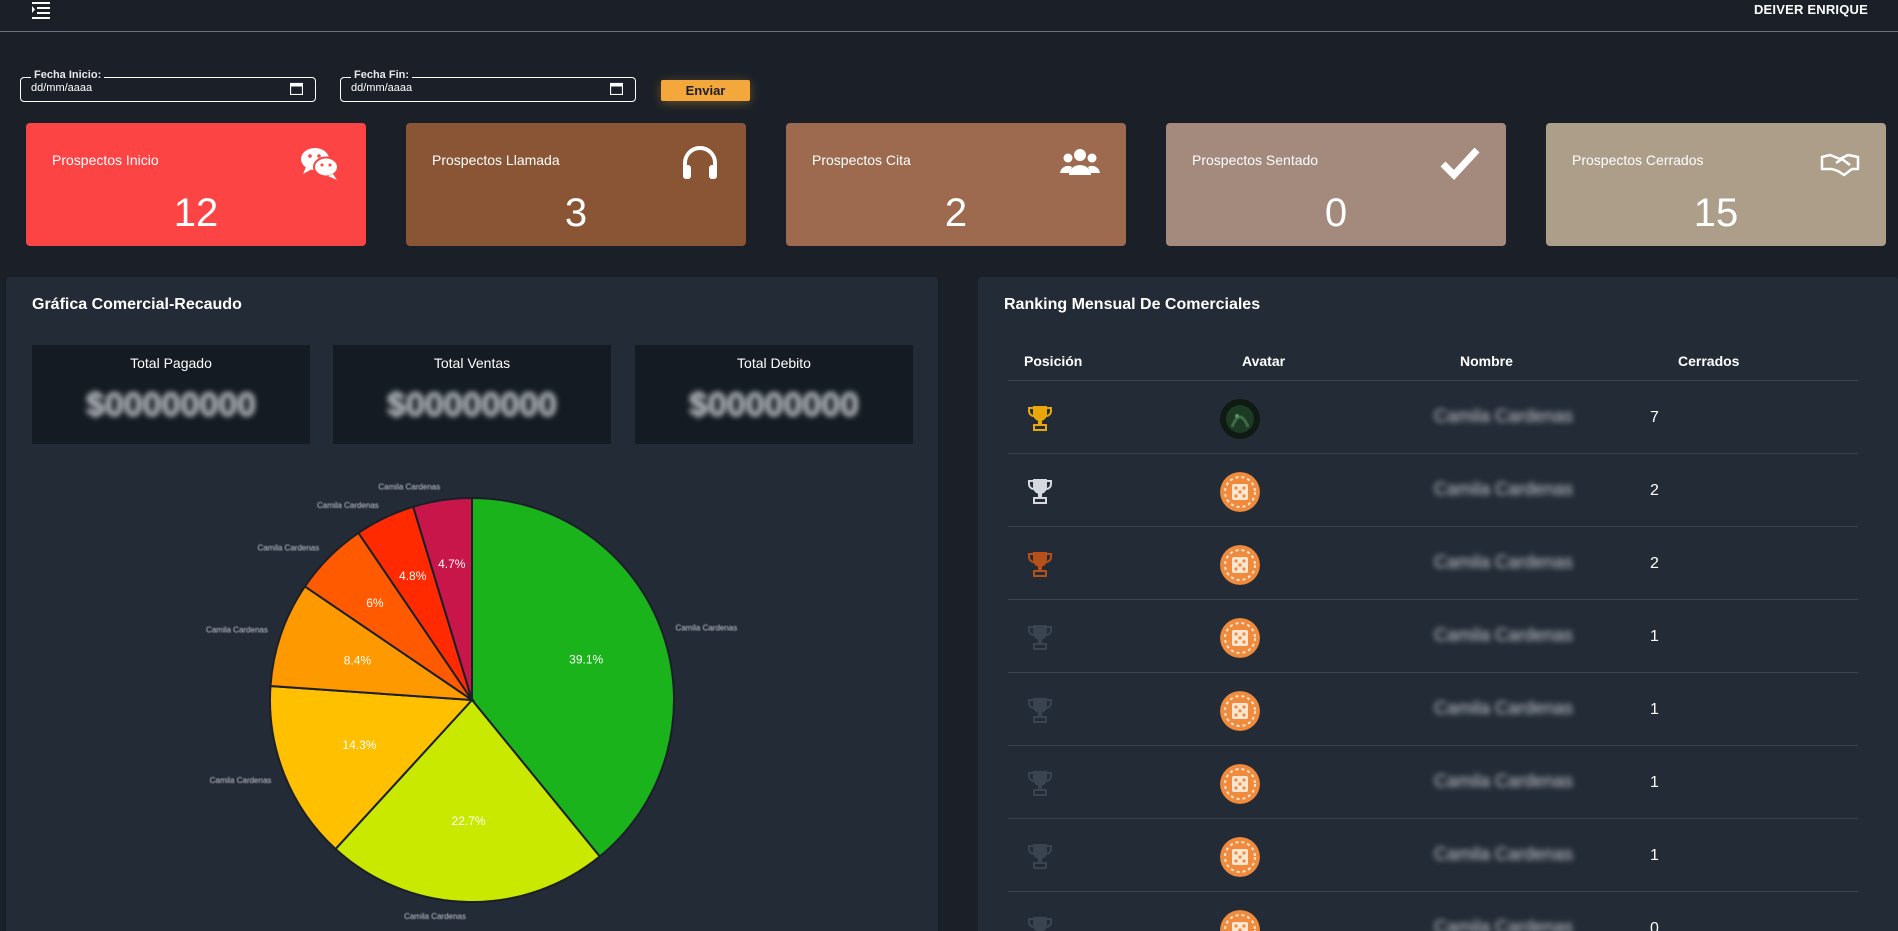 This screenshot has width=1898, height=931. I want to click on card-prospectos-llamada: Prospectos Llamada 3, so click(576, 184).